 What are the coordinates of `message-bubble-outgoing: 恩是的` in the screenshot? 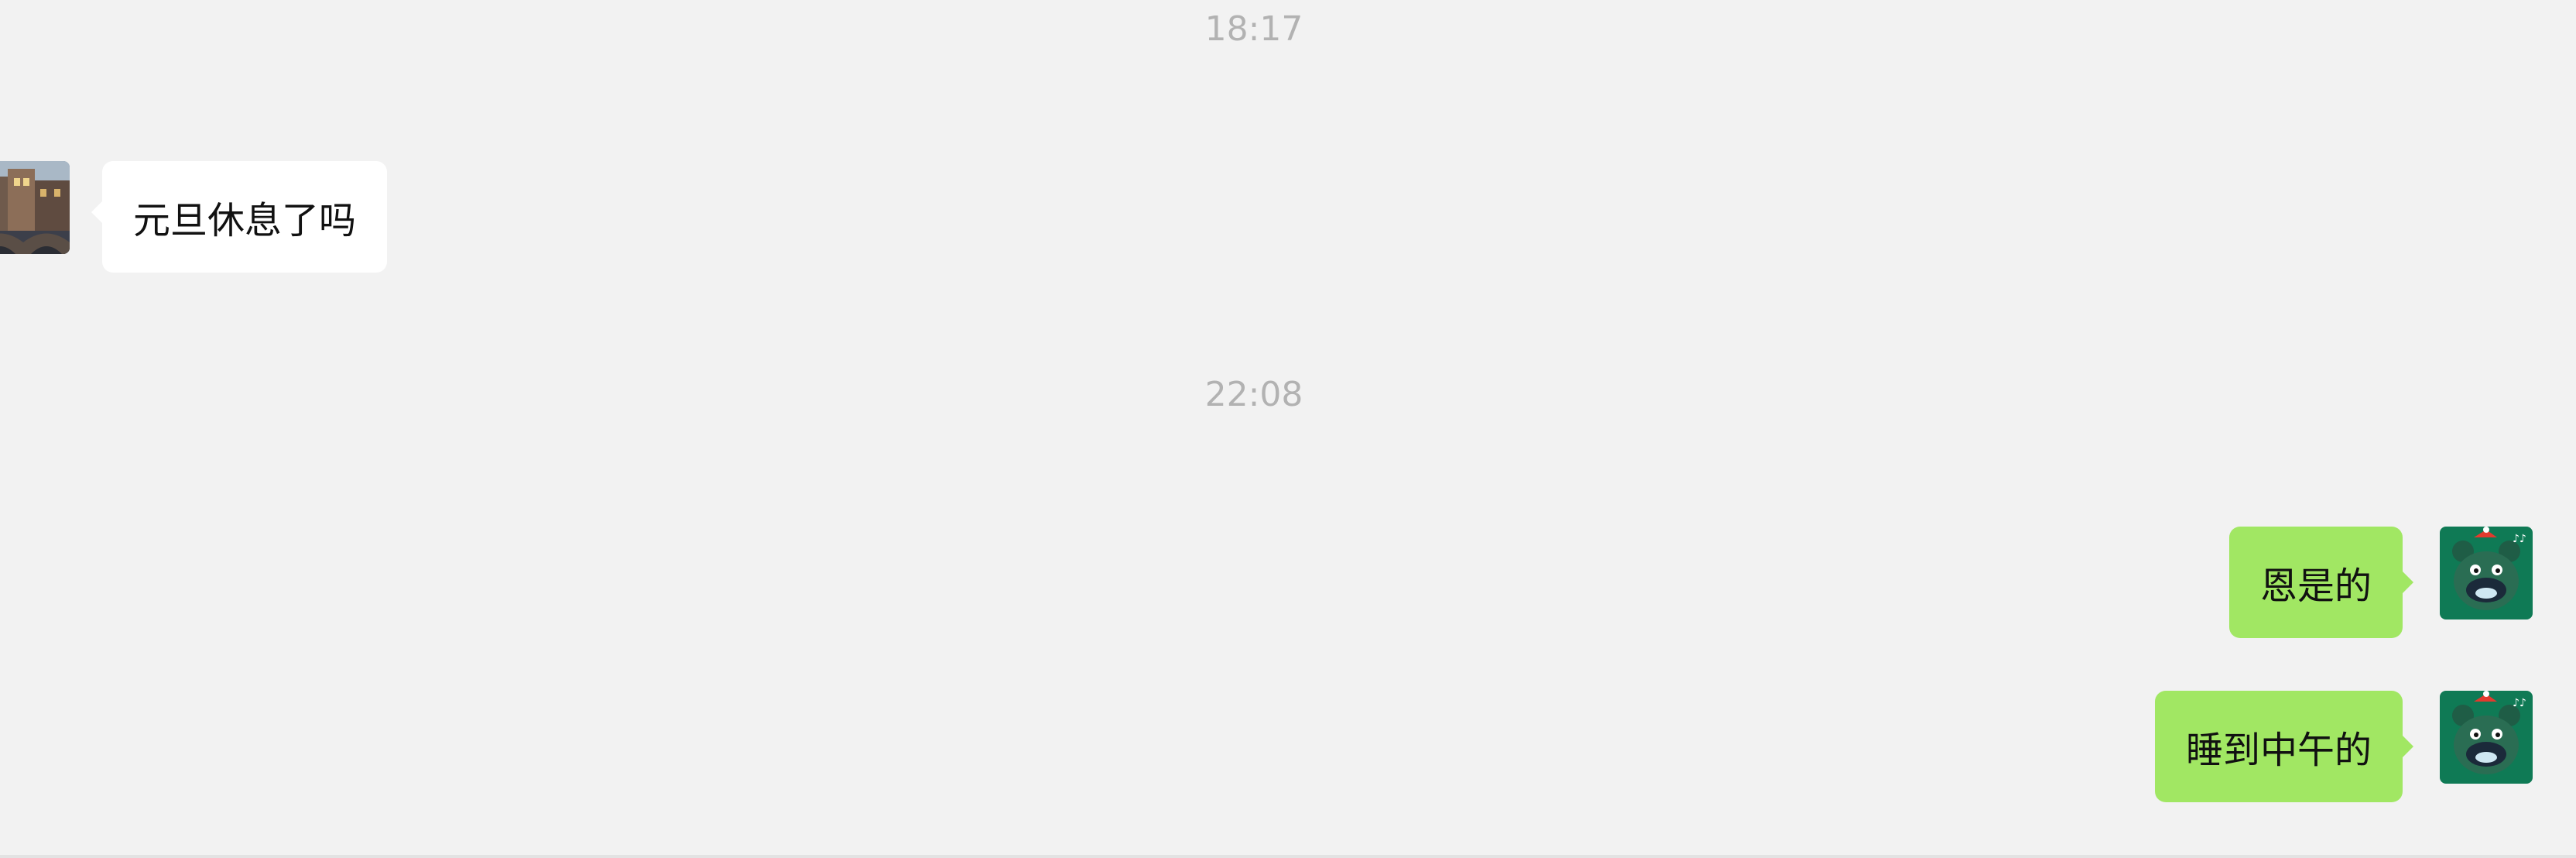 It's located at (2321, 582).